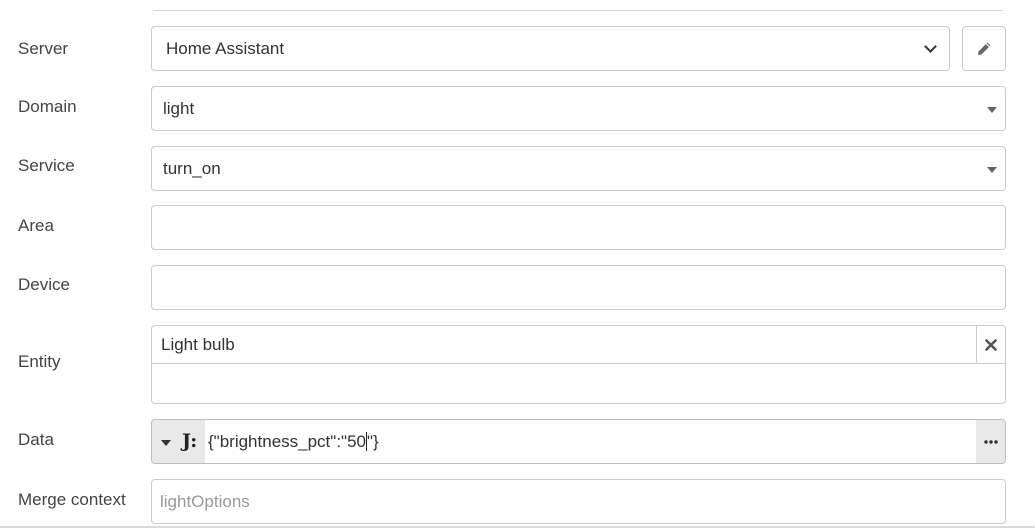 The height and width of the screenshot is (529, 1035). What do you see at coordinates (190, 441) in the screenshot?
I see `json-type-icon: J:` at bounding box center [190, 441].